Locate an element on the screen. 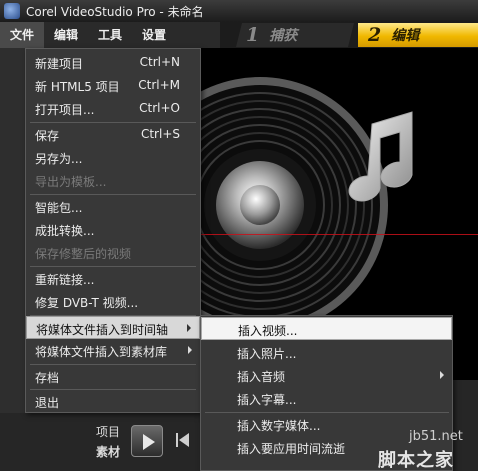 This screenshot has height=471, width=478. skip-to-start-icon is located at coordinates (183, 440).